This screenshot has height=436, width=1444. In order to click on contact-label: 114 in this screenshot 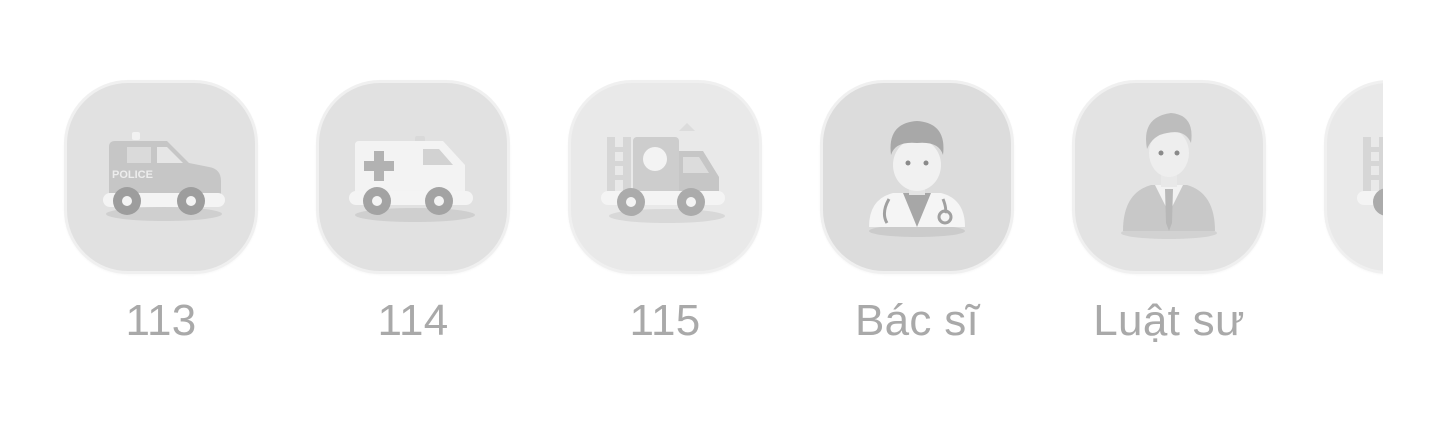, I will do `click(413, 320)`.